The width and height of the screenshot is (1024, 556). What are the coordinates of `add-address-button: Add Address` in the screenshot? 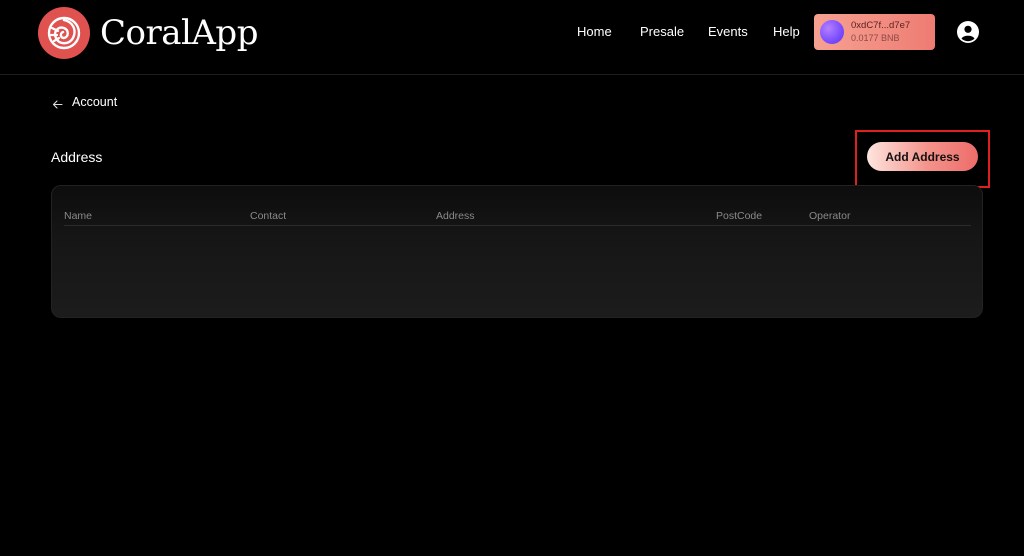 It's located at (922, 156).